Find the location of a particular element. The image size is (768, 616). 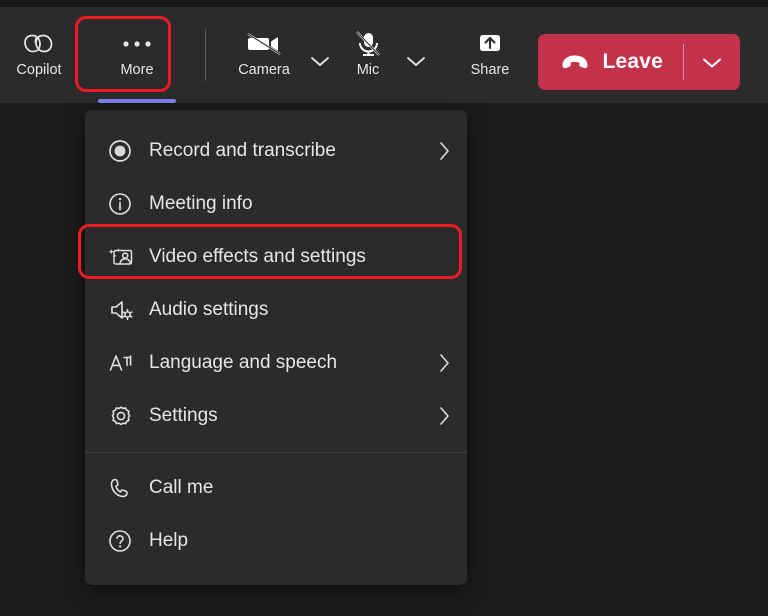

camera-button: Camera is located at coordinates (264, 55).